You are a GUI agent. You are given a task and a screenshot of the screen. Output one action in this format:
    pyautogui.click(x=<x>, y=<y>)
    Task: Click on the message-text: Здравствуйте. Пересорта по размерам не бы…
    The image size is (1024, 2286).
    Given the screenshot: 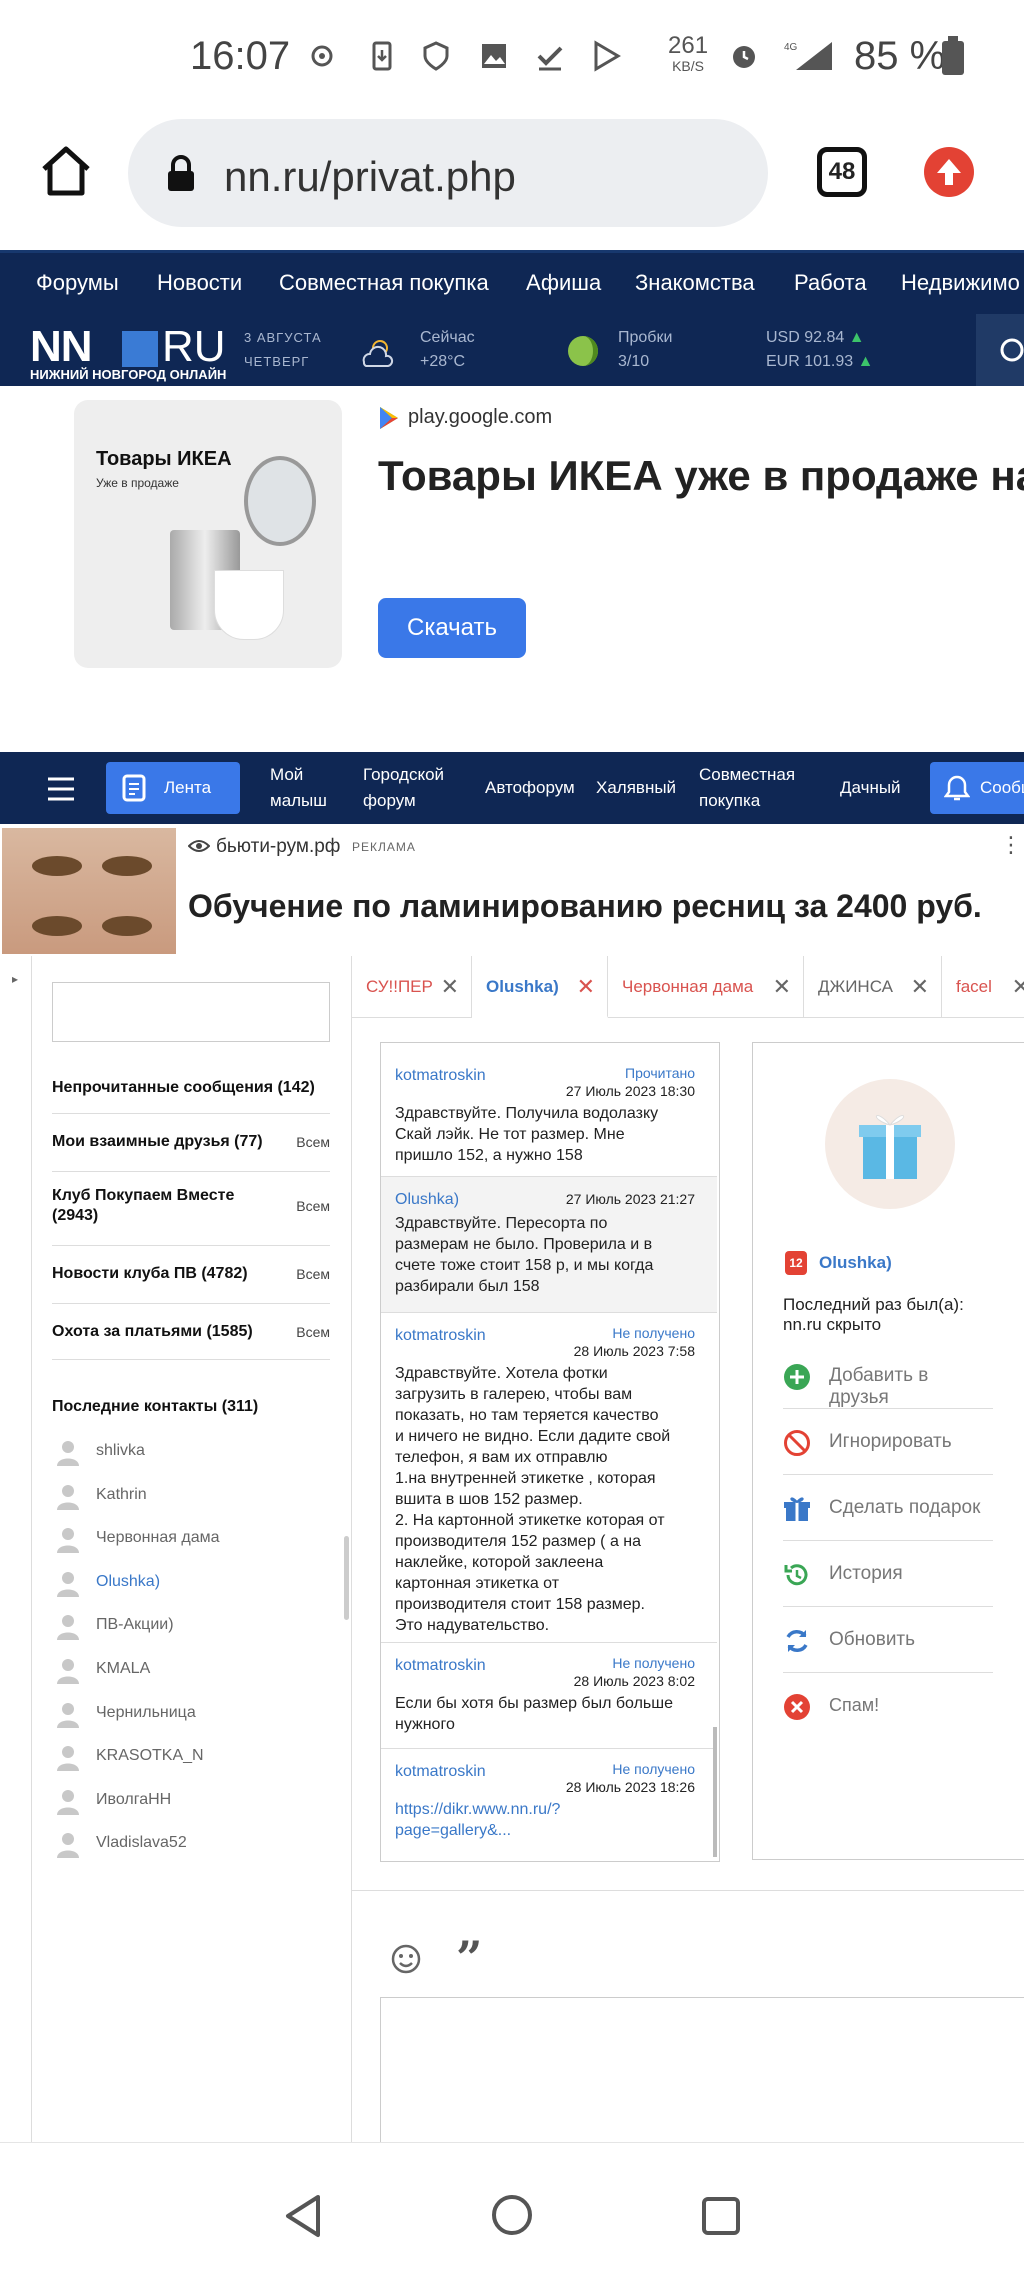 What is the action you would take?
    pyautogui.click(x=524, y=1255)
    